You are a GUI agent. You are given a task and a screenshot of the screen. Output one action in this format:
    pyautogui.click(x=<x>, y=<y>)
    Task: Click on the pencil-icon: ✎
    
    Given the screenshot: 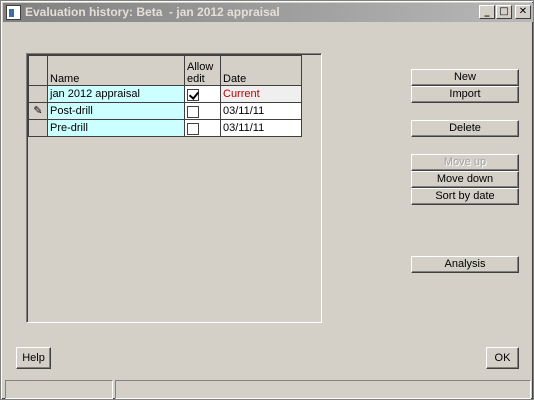 What is the action you would take?
    pyautogui.click(x=38, y=110)
    